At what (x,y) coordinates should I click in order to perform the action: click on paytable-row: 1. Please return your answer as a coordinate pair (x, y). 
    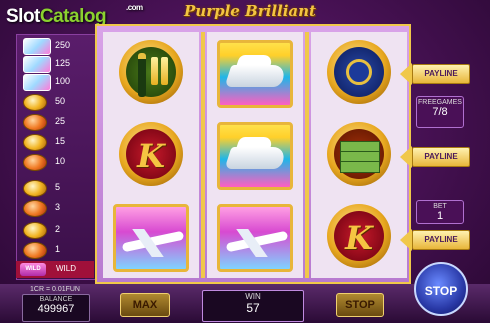
    Looking at the image, I should click on (56, 250).